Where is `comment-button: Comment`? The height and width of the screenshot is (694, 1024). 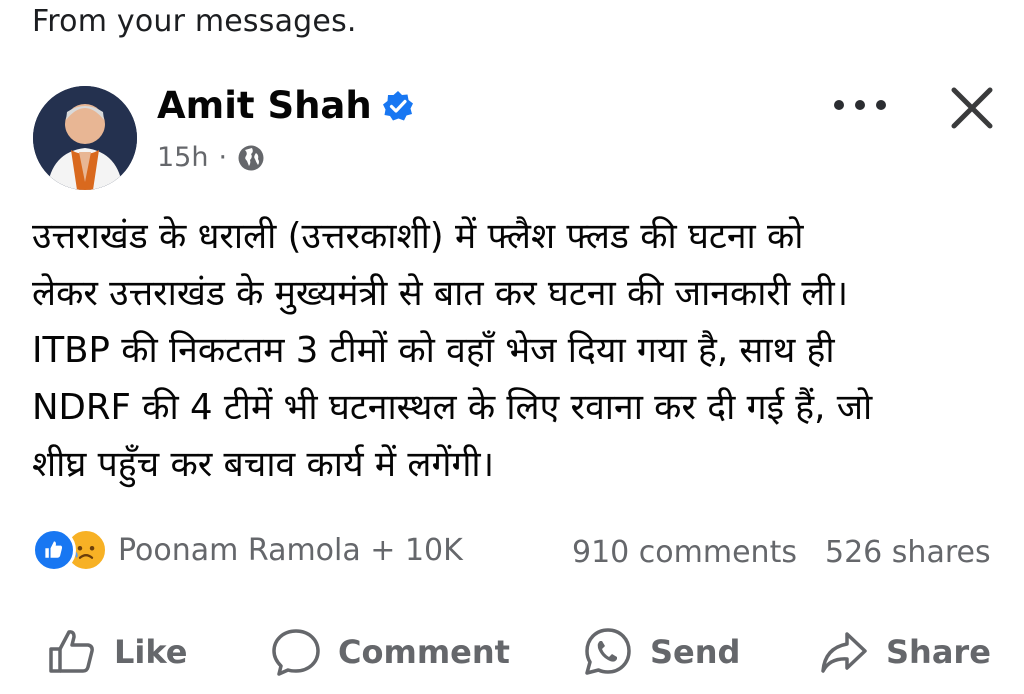
comment-button: Comment is located at coordinates (390, 652).